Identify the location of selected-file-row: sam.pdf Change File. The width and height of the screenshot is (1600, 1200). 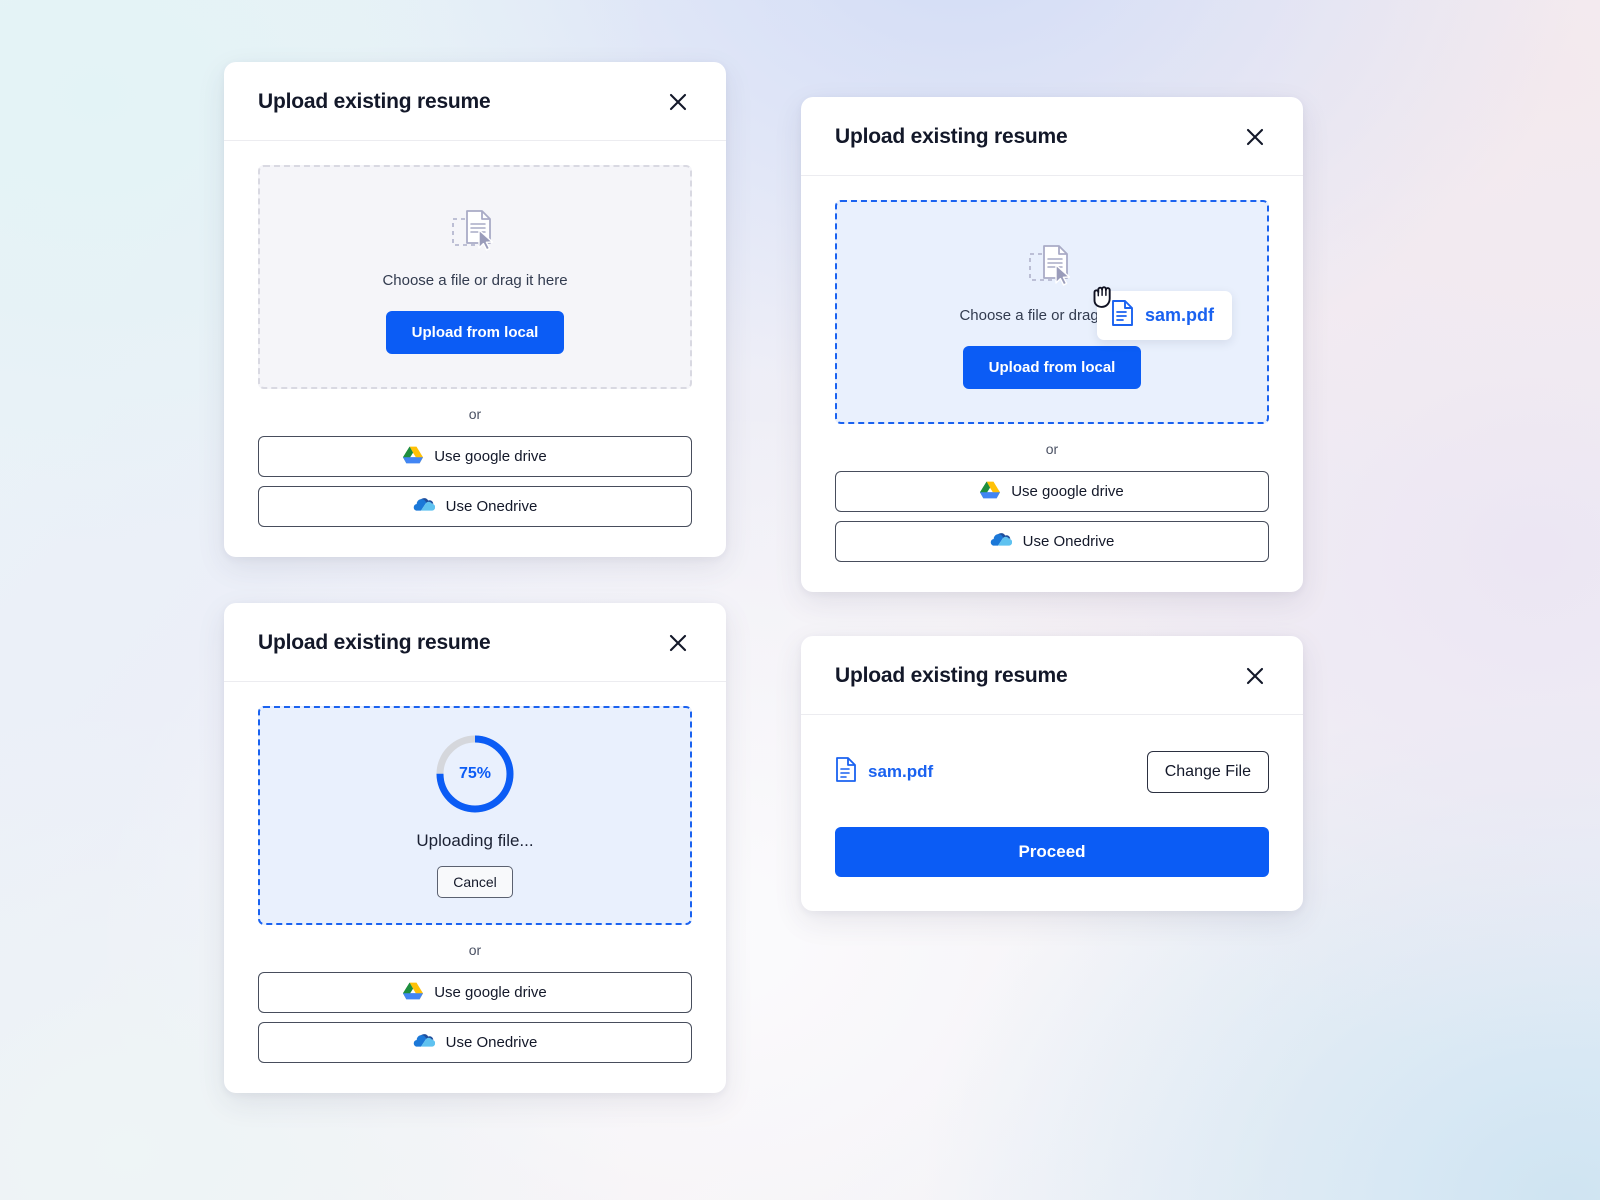
(1052, 772).